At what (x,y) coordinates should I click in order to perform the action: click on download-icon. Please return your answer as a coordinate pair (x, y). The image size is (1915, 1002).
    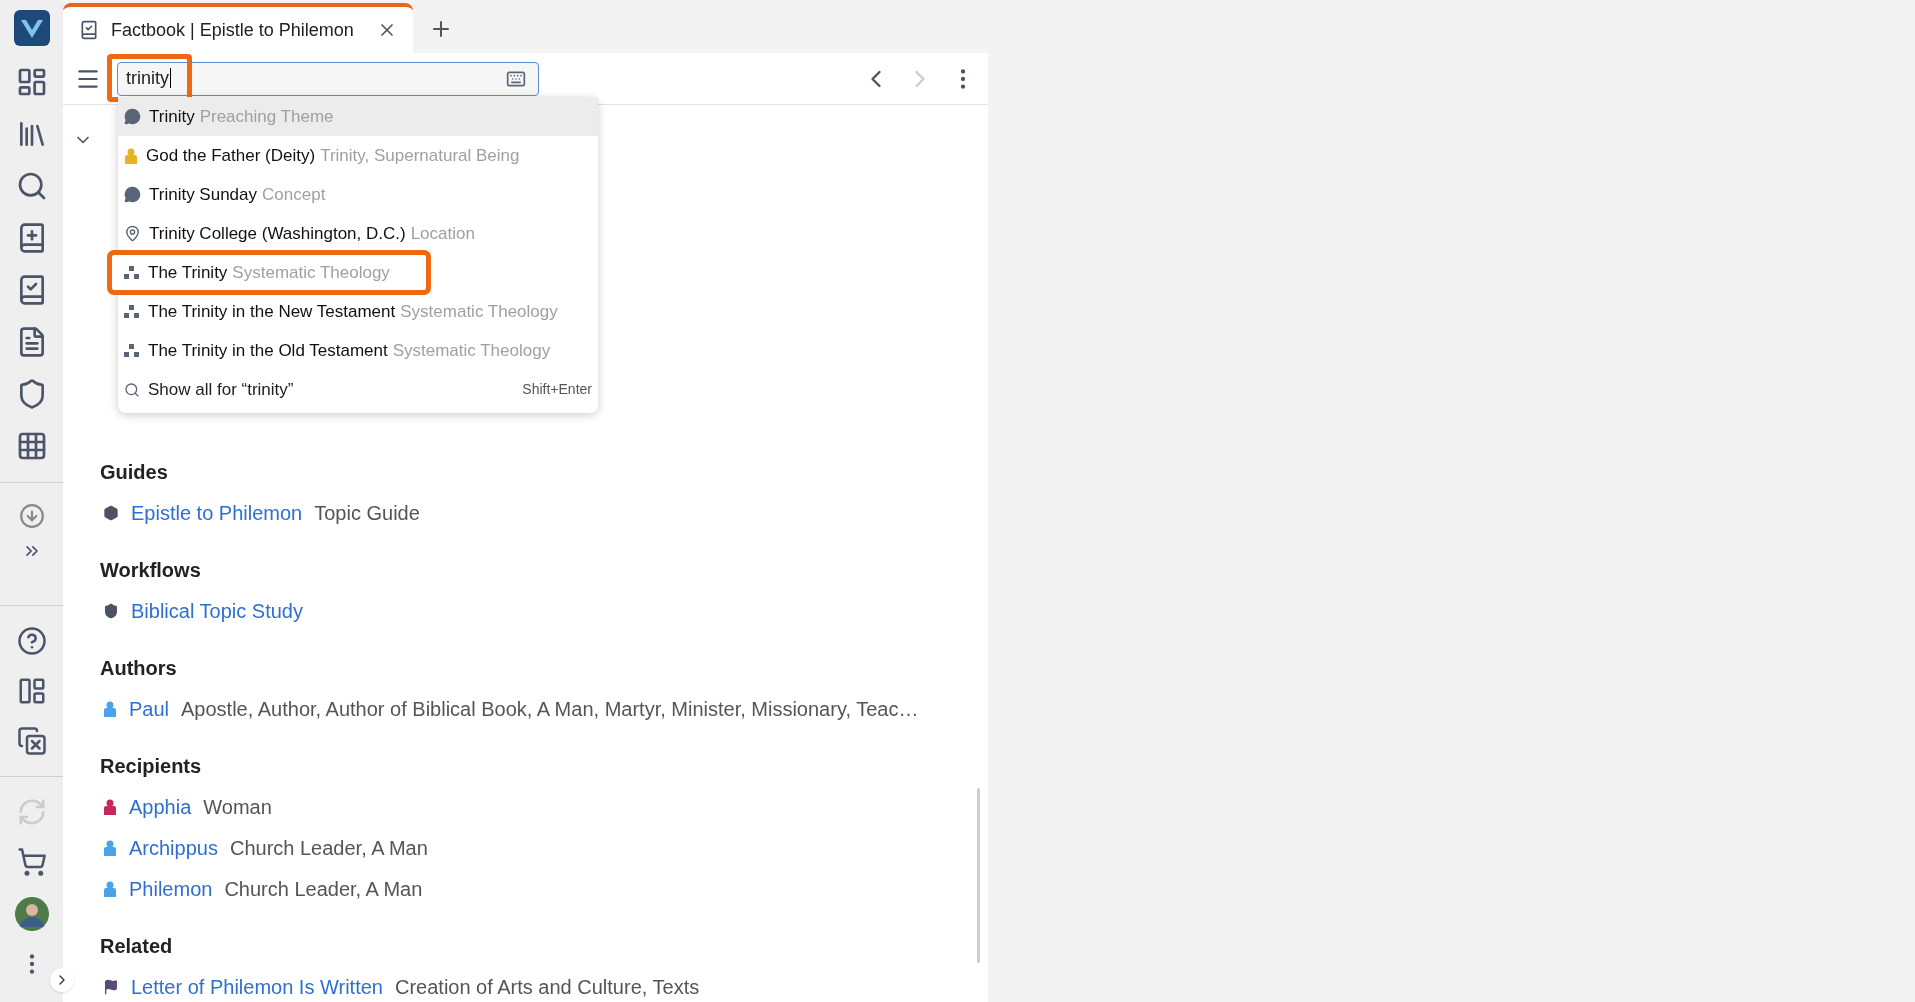
    Looking at the image, I should click on (31, 516).